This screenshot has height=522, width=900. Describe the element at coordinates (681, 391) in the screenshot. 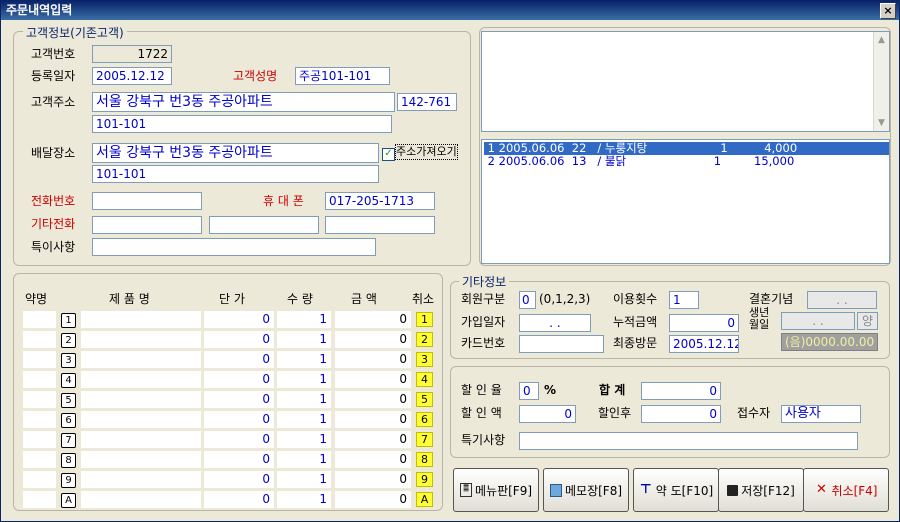

I see `total-field: 0` at that location.